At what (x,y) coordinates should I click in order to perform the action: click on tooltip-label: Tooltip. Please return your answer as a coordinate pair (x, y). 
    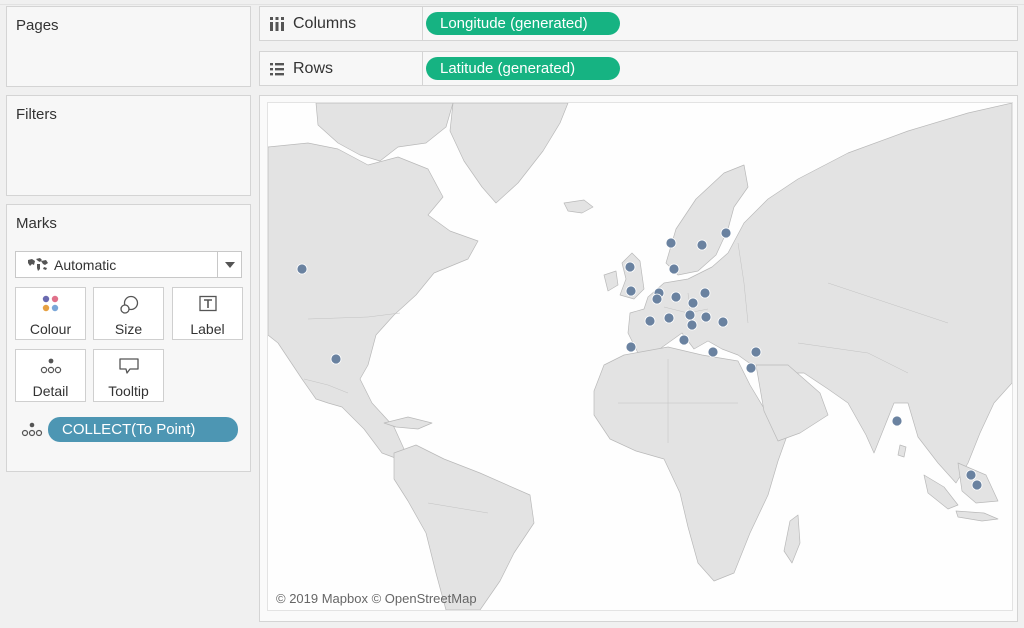
    Looking at the image, I should click on (128, 391).